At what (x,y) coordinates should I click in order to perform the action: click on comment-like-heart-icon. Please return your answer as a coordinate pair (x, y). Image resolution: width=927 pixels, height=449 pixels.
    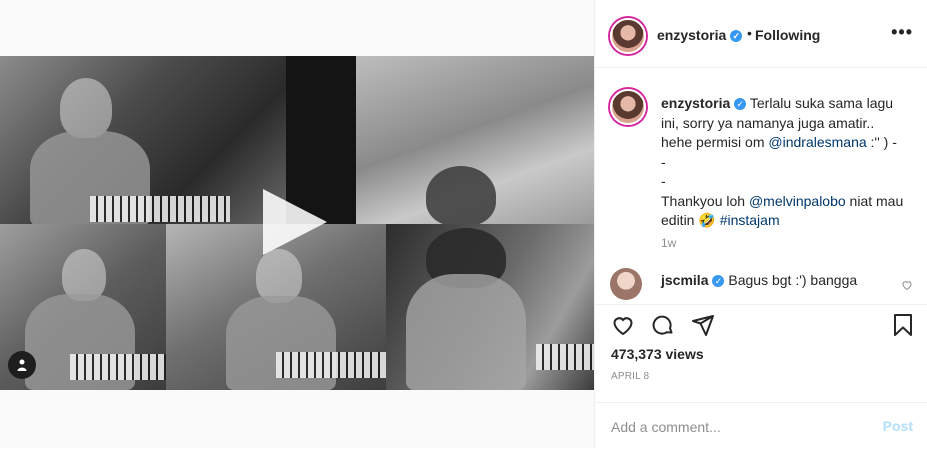
    Looking at the image, I should click on (907, 287).